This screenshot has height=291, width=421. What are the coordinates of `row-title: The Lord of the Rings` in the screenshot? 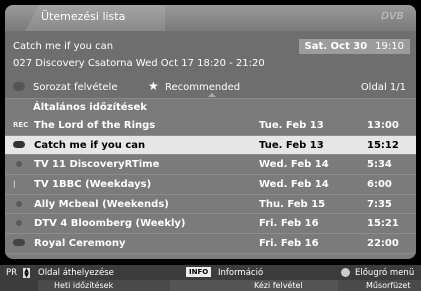 It's located at (95, 125).